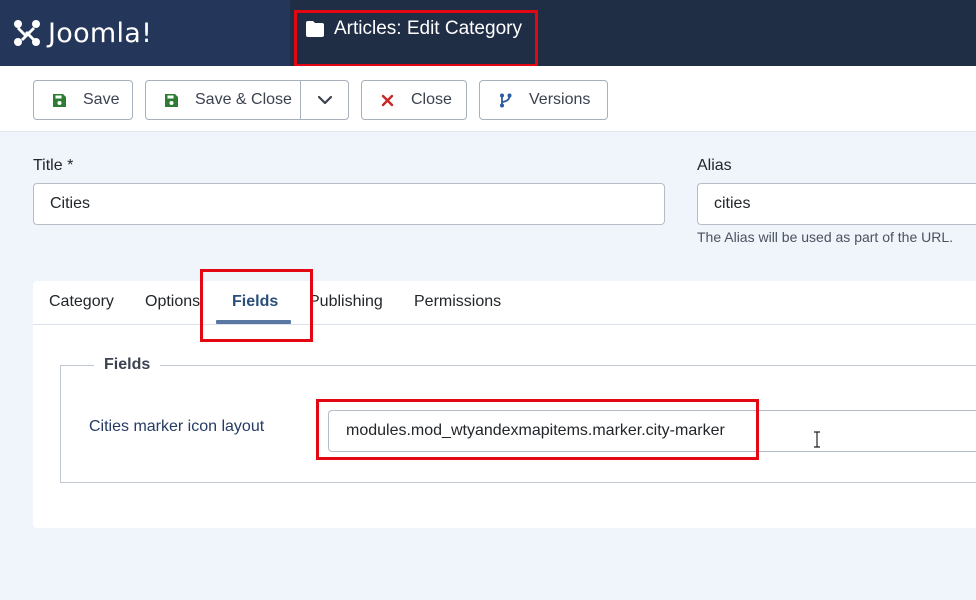 The image size is (976, 600). Describe the element at coordinates (100, 33) in the screenshot. I see `brand-name: Joomla!` at that location.